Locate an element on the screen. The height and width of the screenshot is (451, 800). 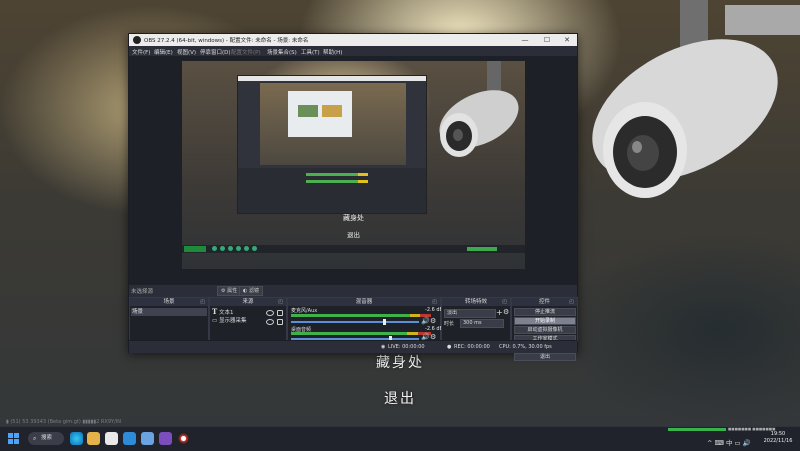
source-item-display: ▭ 显示器采集 is located at coordinates (229, 321).